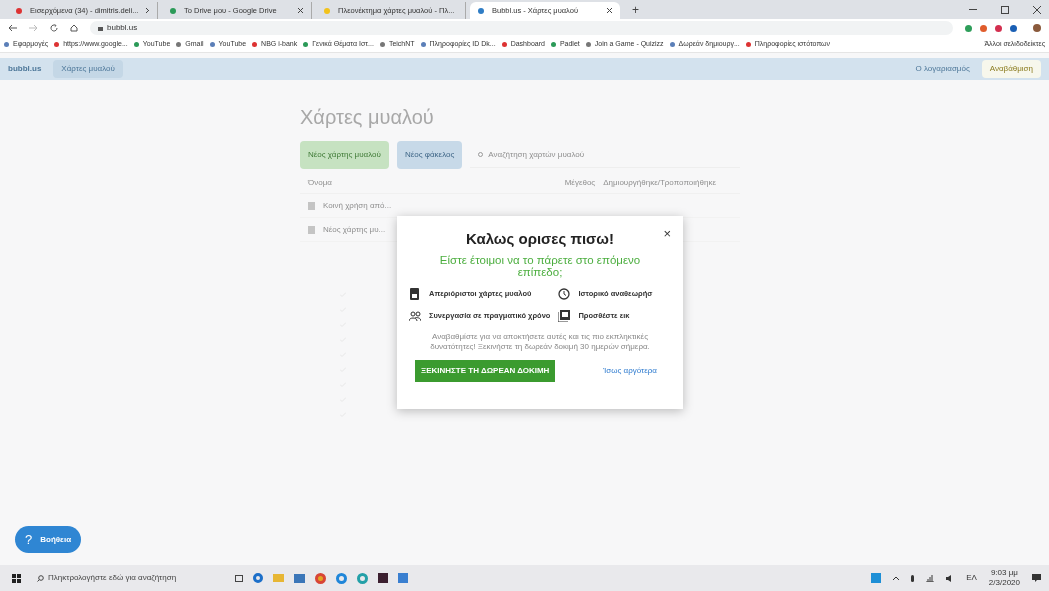 This screenshot has width=1049, height=591. I want to click on dialog-subtitle: Είστε έτοιμοι να το πάρετε στο επόμενο επίπεδο;, so click(540, 265).